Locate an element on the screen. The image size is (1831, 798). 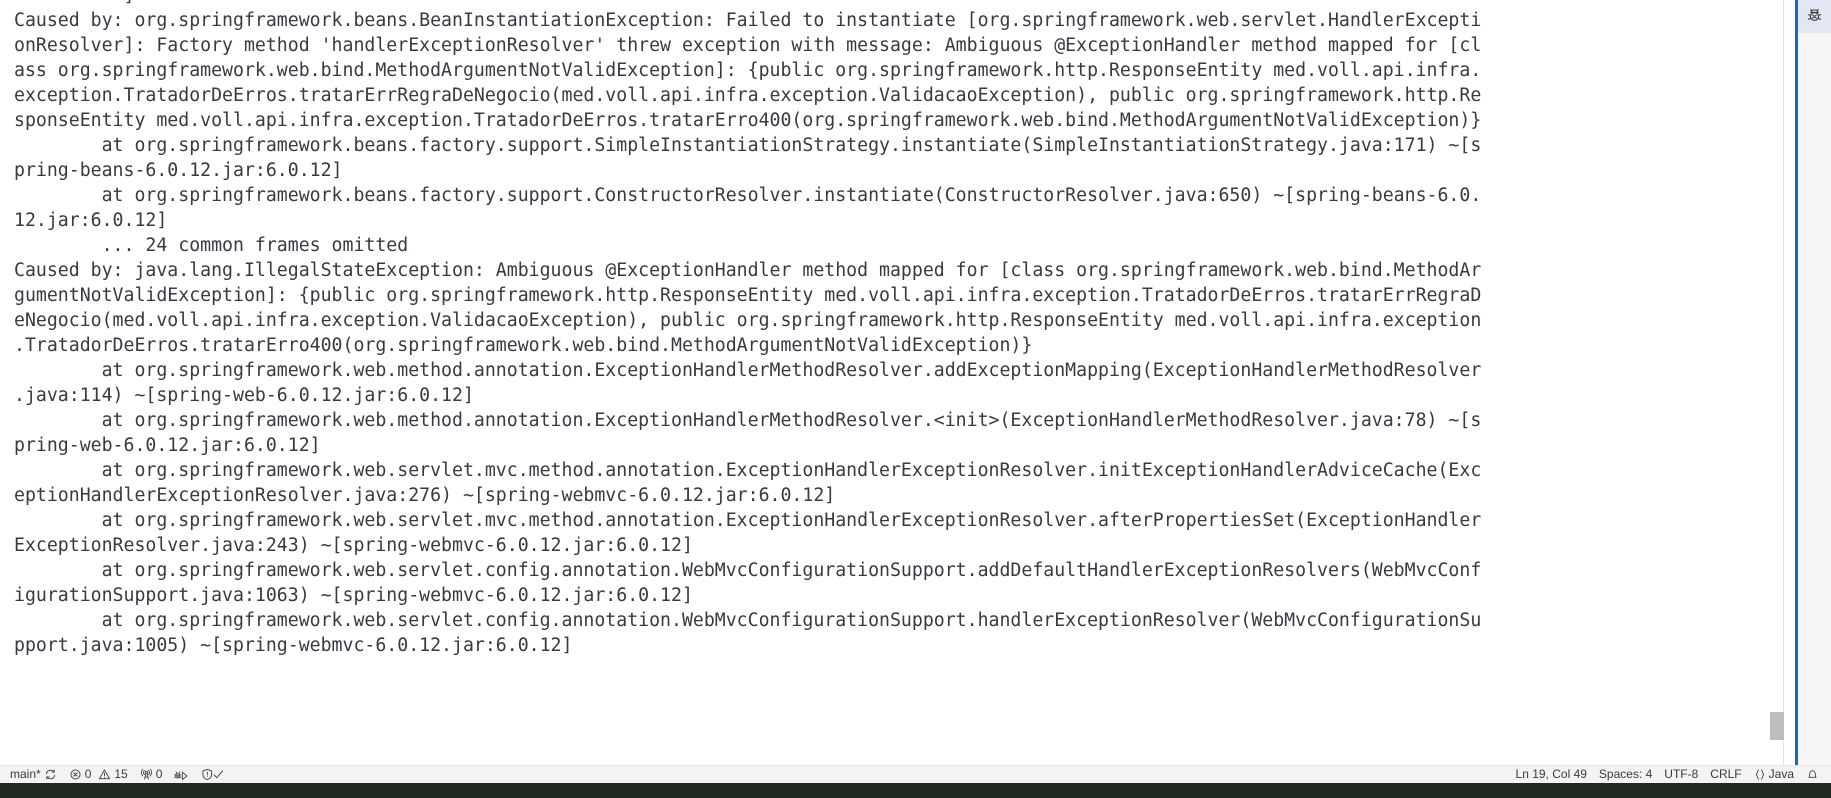
status-bar-right-group: Ln 19, Col 49 Spaces: 4 UTF-8 CRLF Java is located at coordinates (1670, 774).